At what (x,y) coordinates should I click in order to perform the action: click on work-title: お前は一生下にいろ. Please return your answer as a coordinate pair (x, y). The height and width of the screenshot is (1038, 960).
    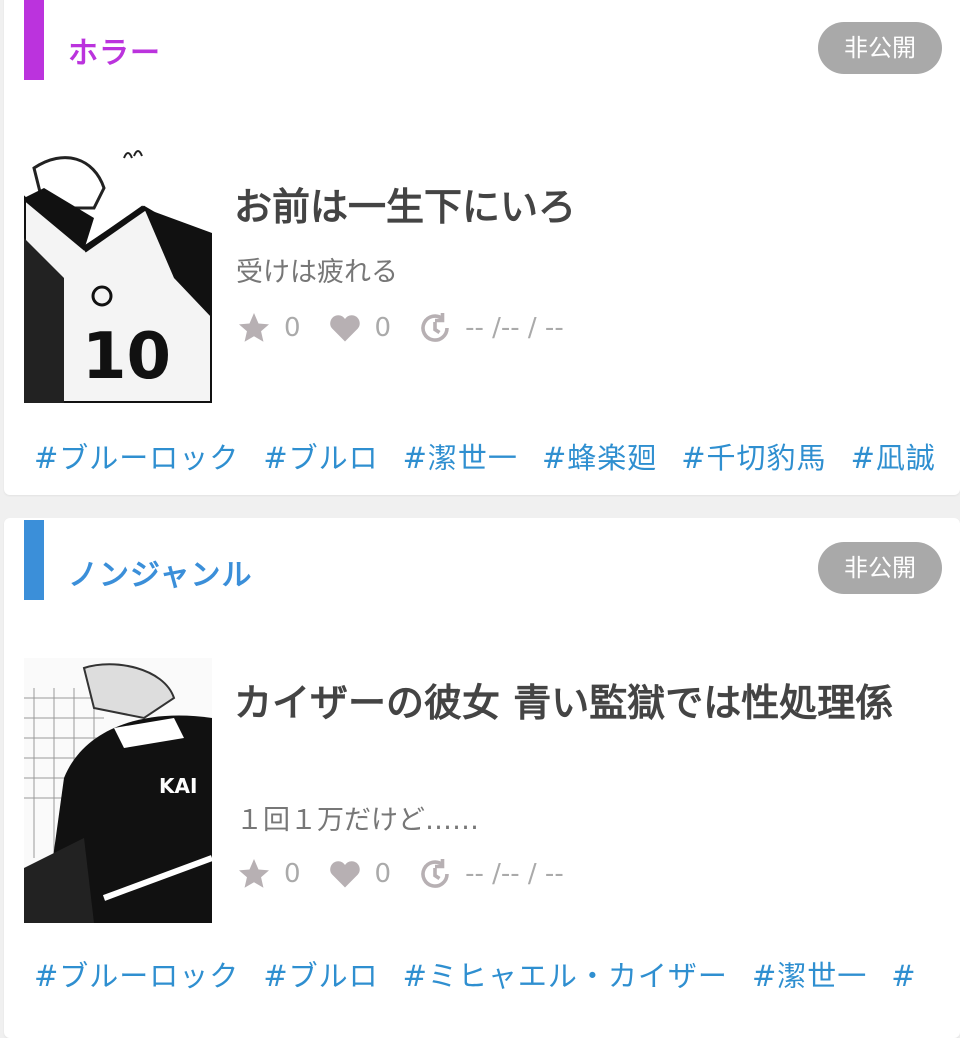
    Looking at the image, I should click on (587, 207).